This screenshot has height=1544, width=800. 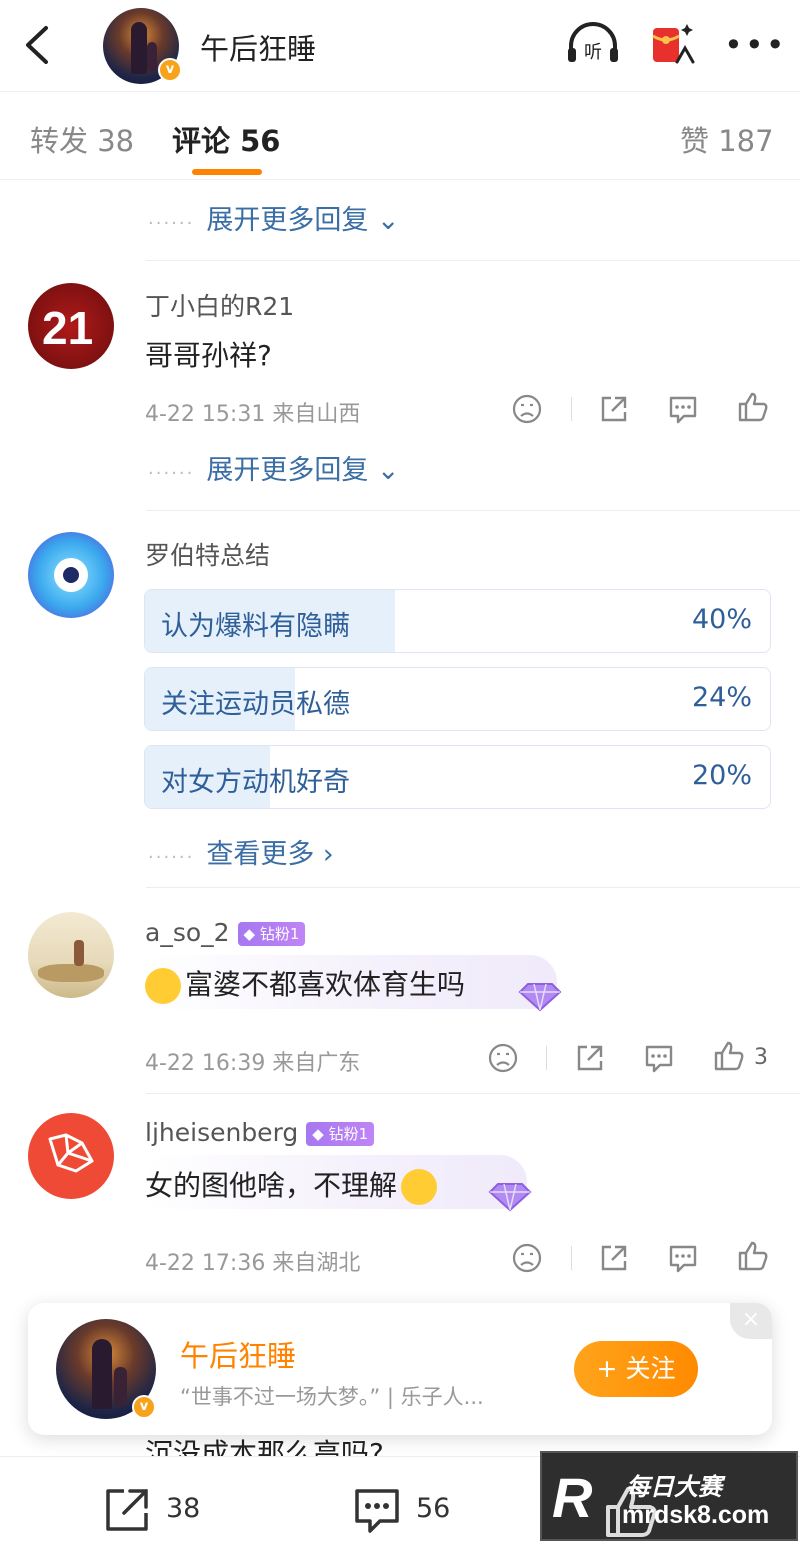 I want to click on follow-button: + 关注, so click(x=636, y=1369).